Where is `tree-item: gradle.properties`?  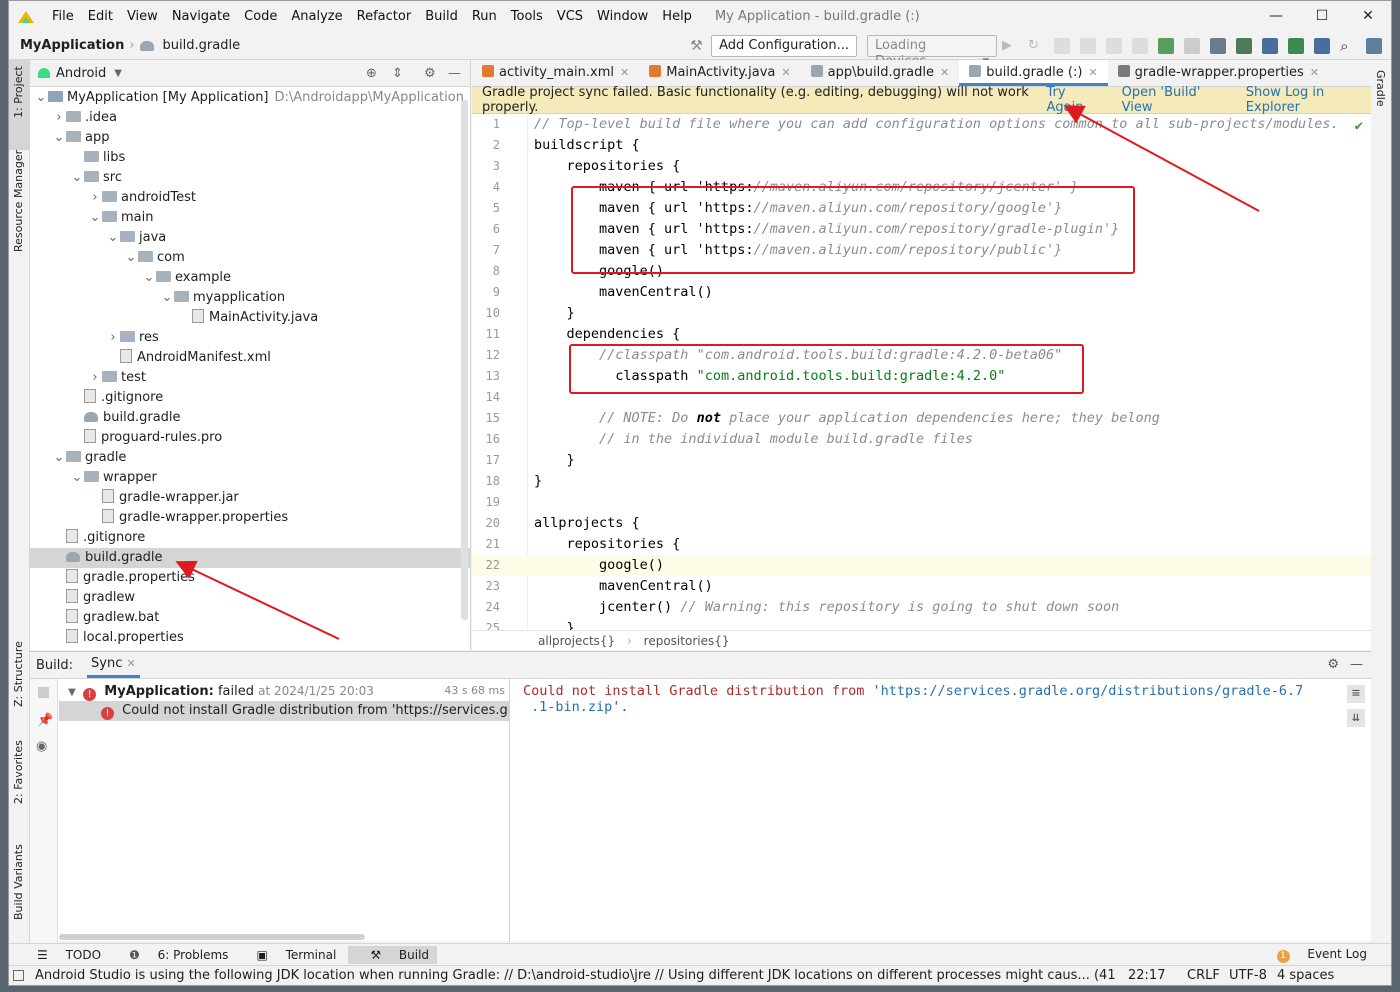 tree-item: gradle.properties is located at coordinates (250, 578).